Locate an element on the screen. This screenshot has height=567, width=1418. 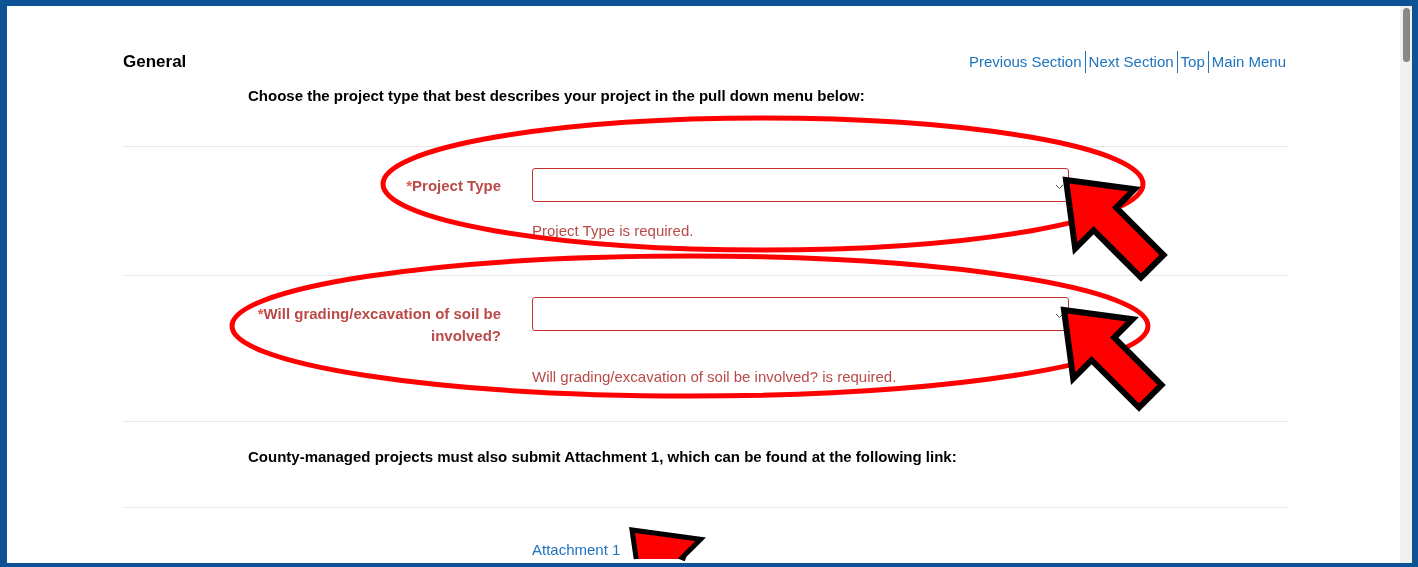
scrollbar is located at coordinates (1406, 284).